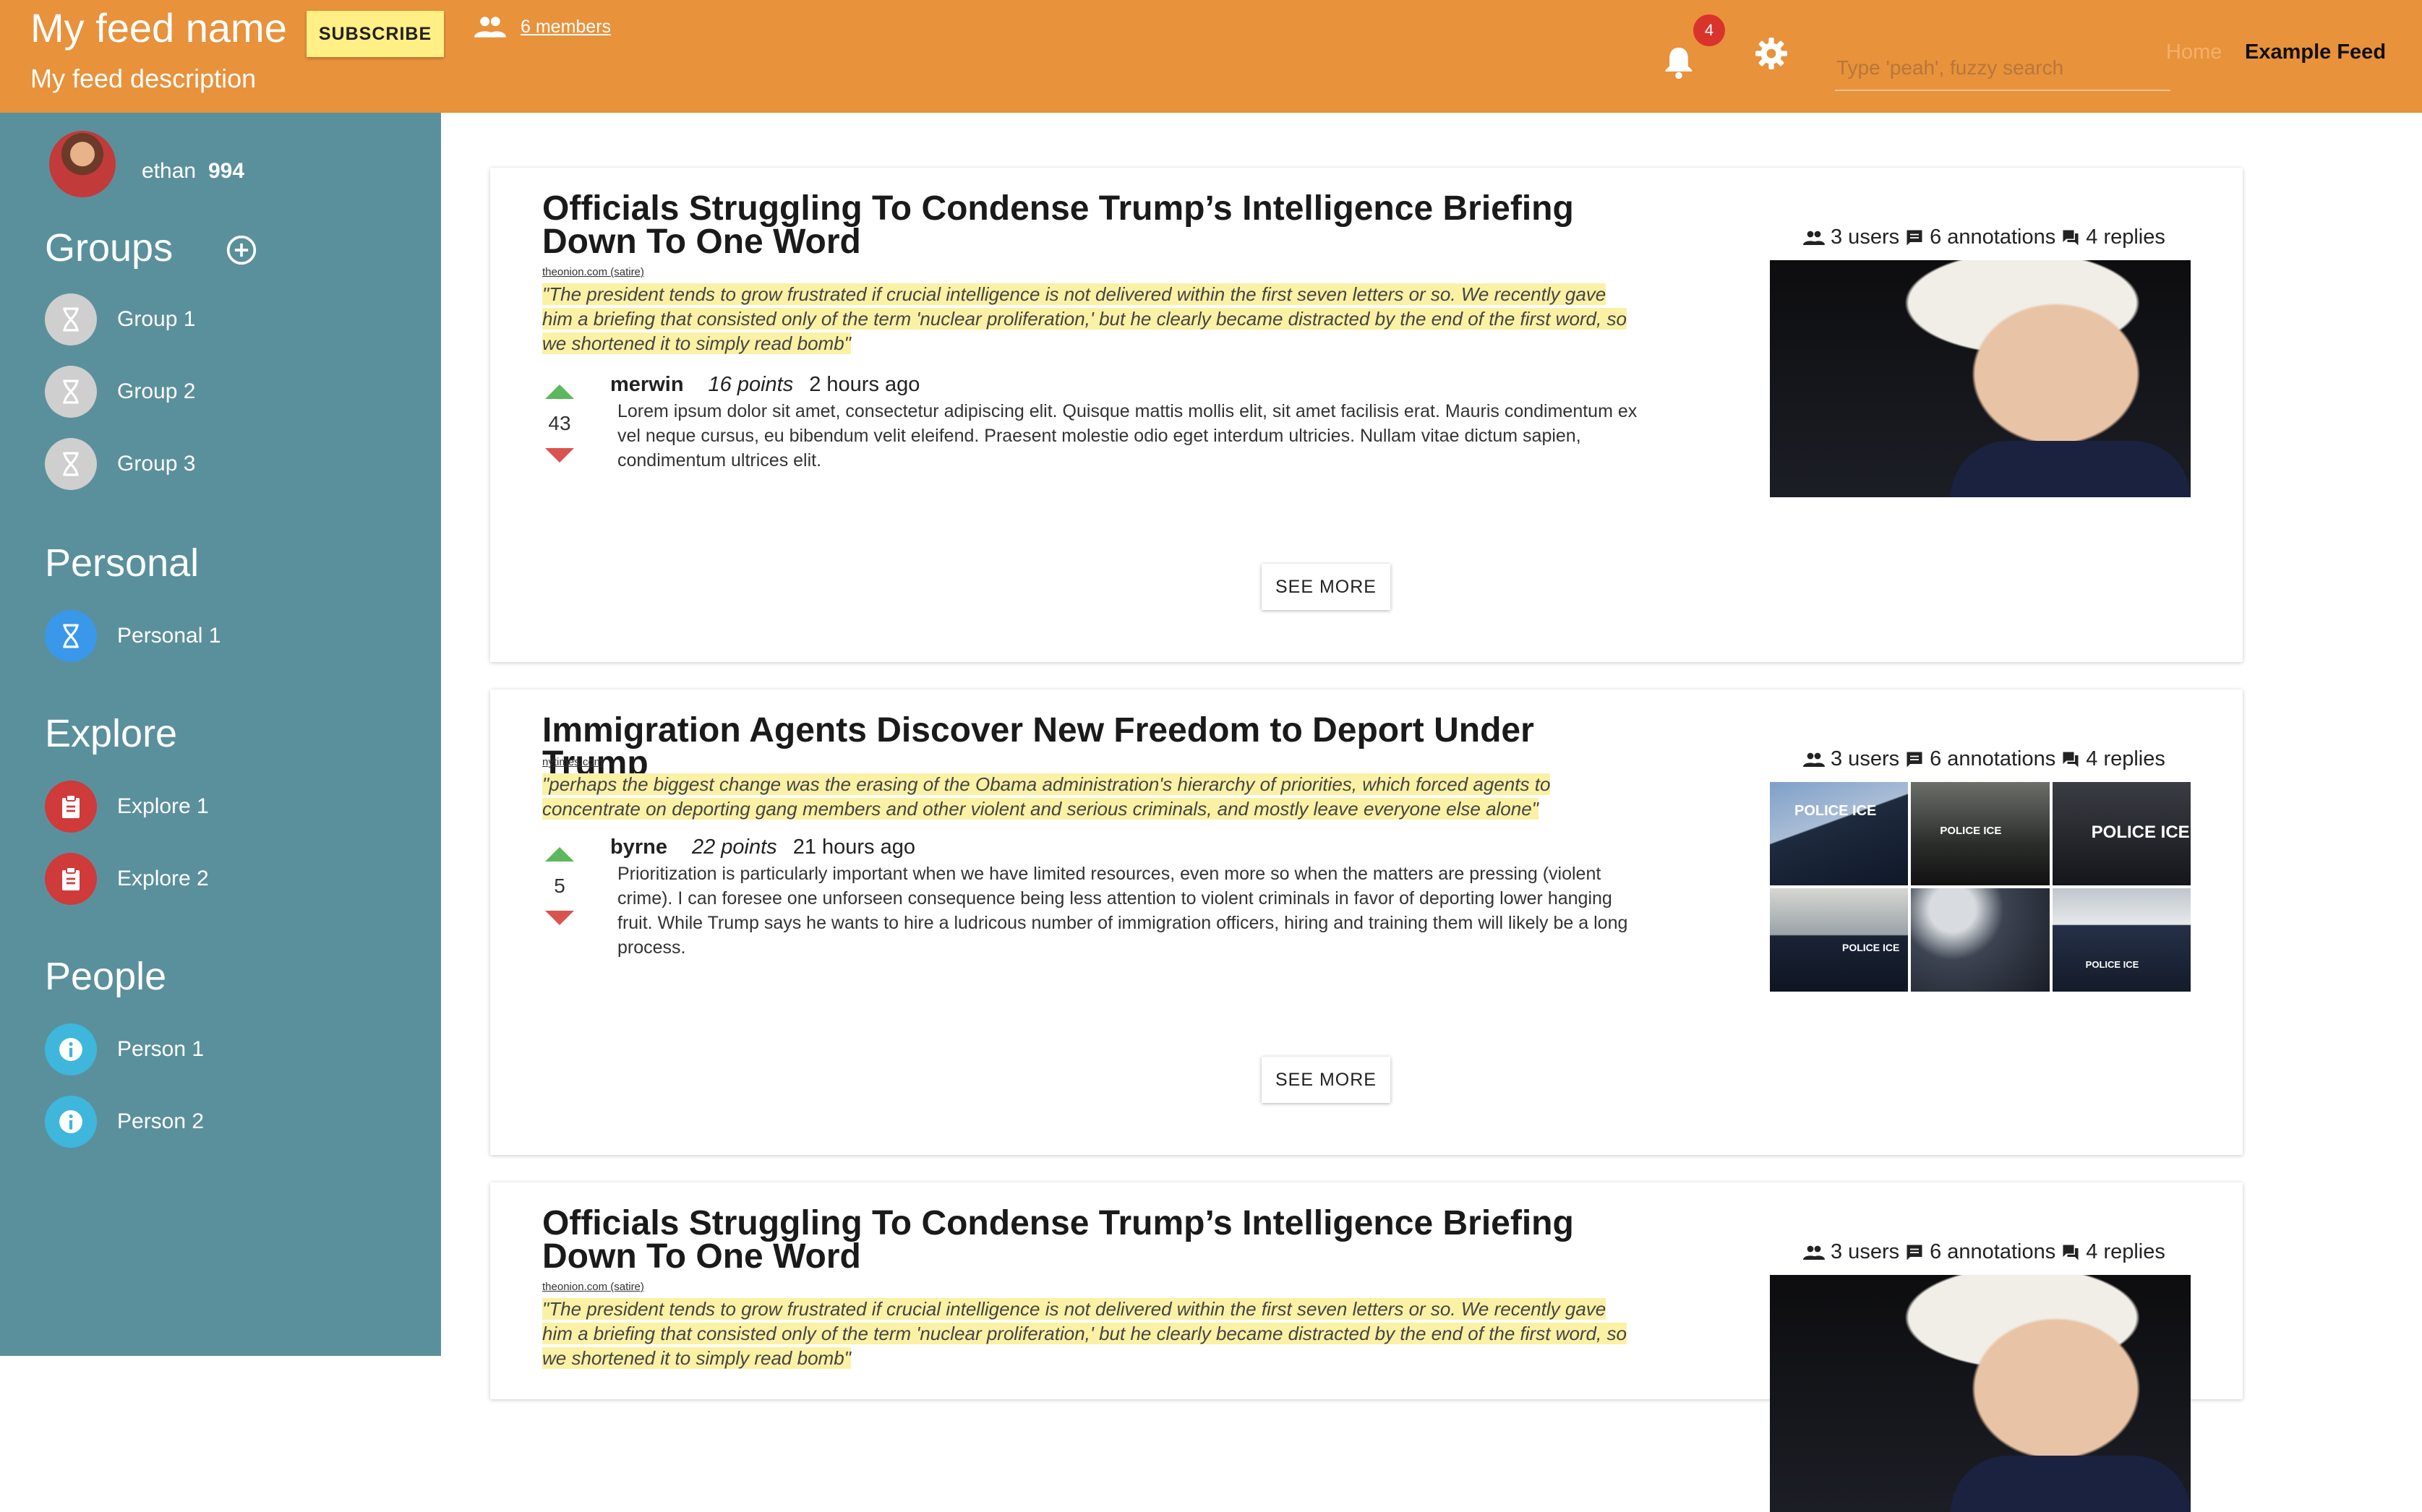 The height and width of the screenshot is (1512, 2422). I want to click on vote-count: 43, so click(559, 423).